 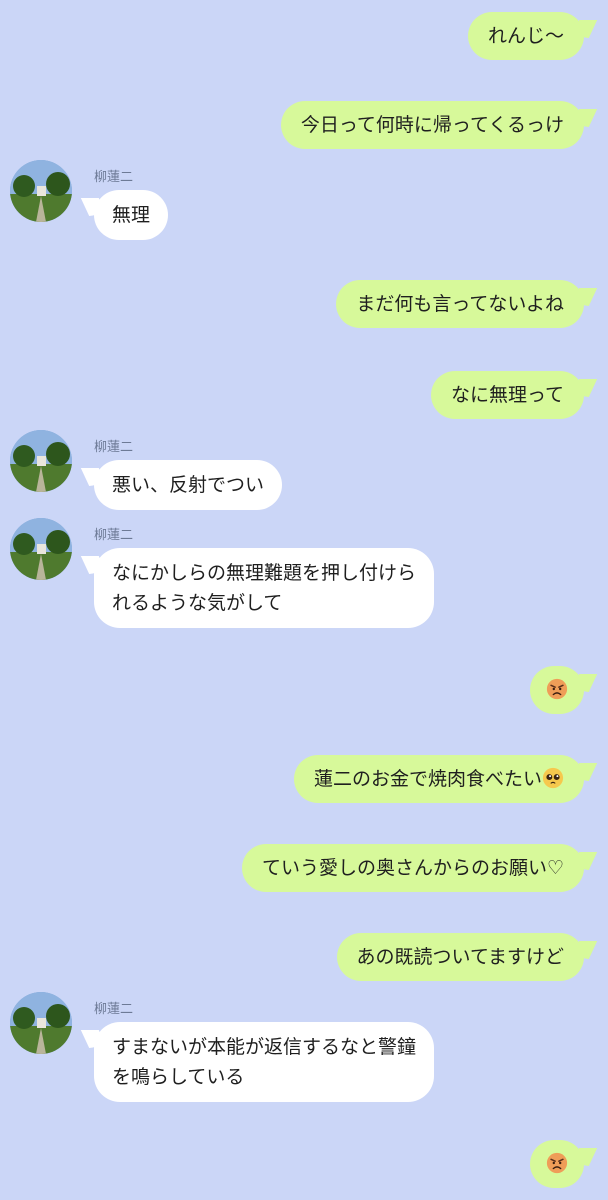 I want to click on sent-message: まだ何も言ってないよね, so click(x=460, y=304).